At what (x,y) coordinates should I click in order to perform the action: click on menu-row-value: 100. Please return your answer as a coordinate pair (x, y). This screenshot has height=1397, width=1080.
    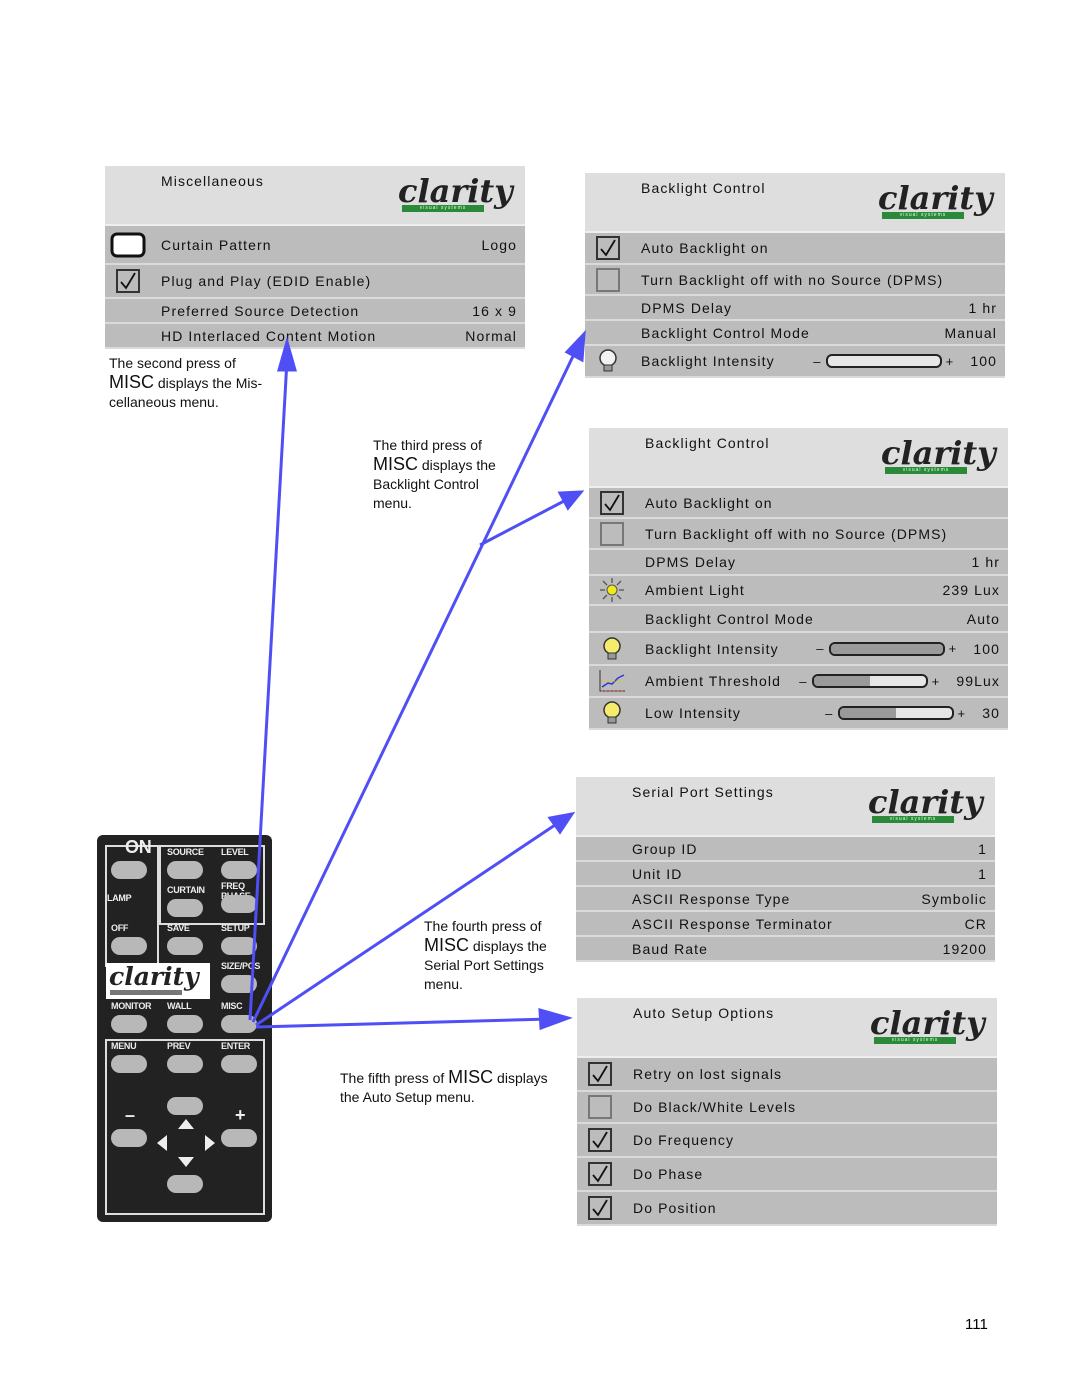
    Looking at the image, I should click on (986, 648).